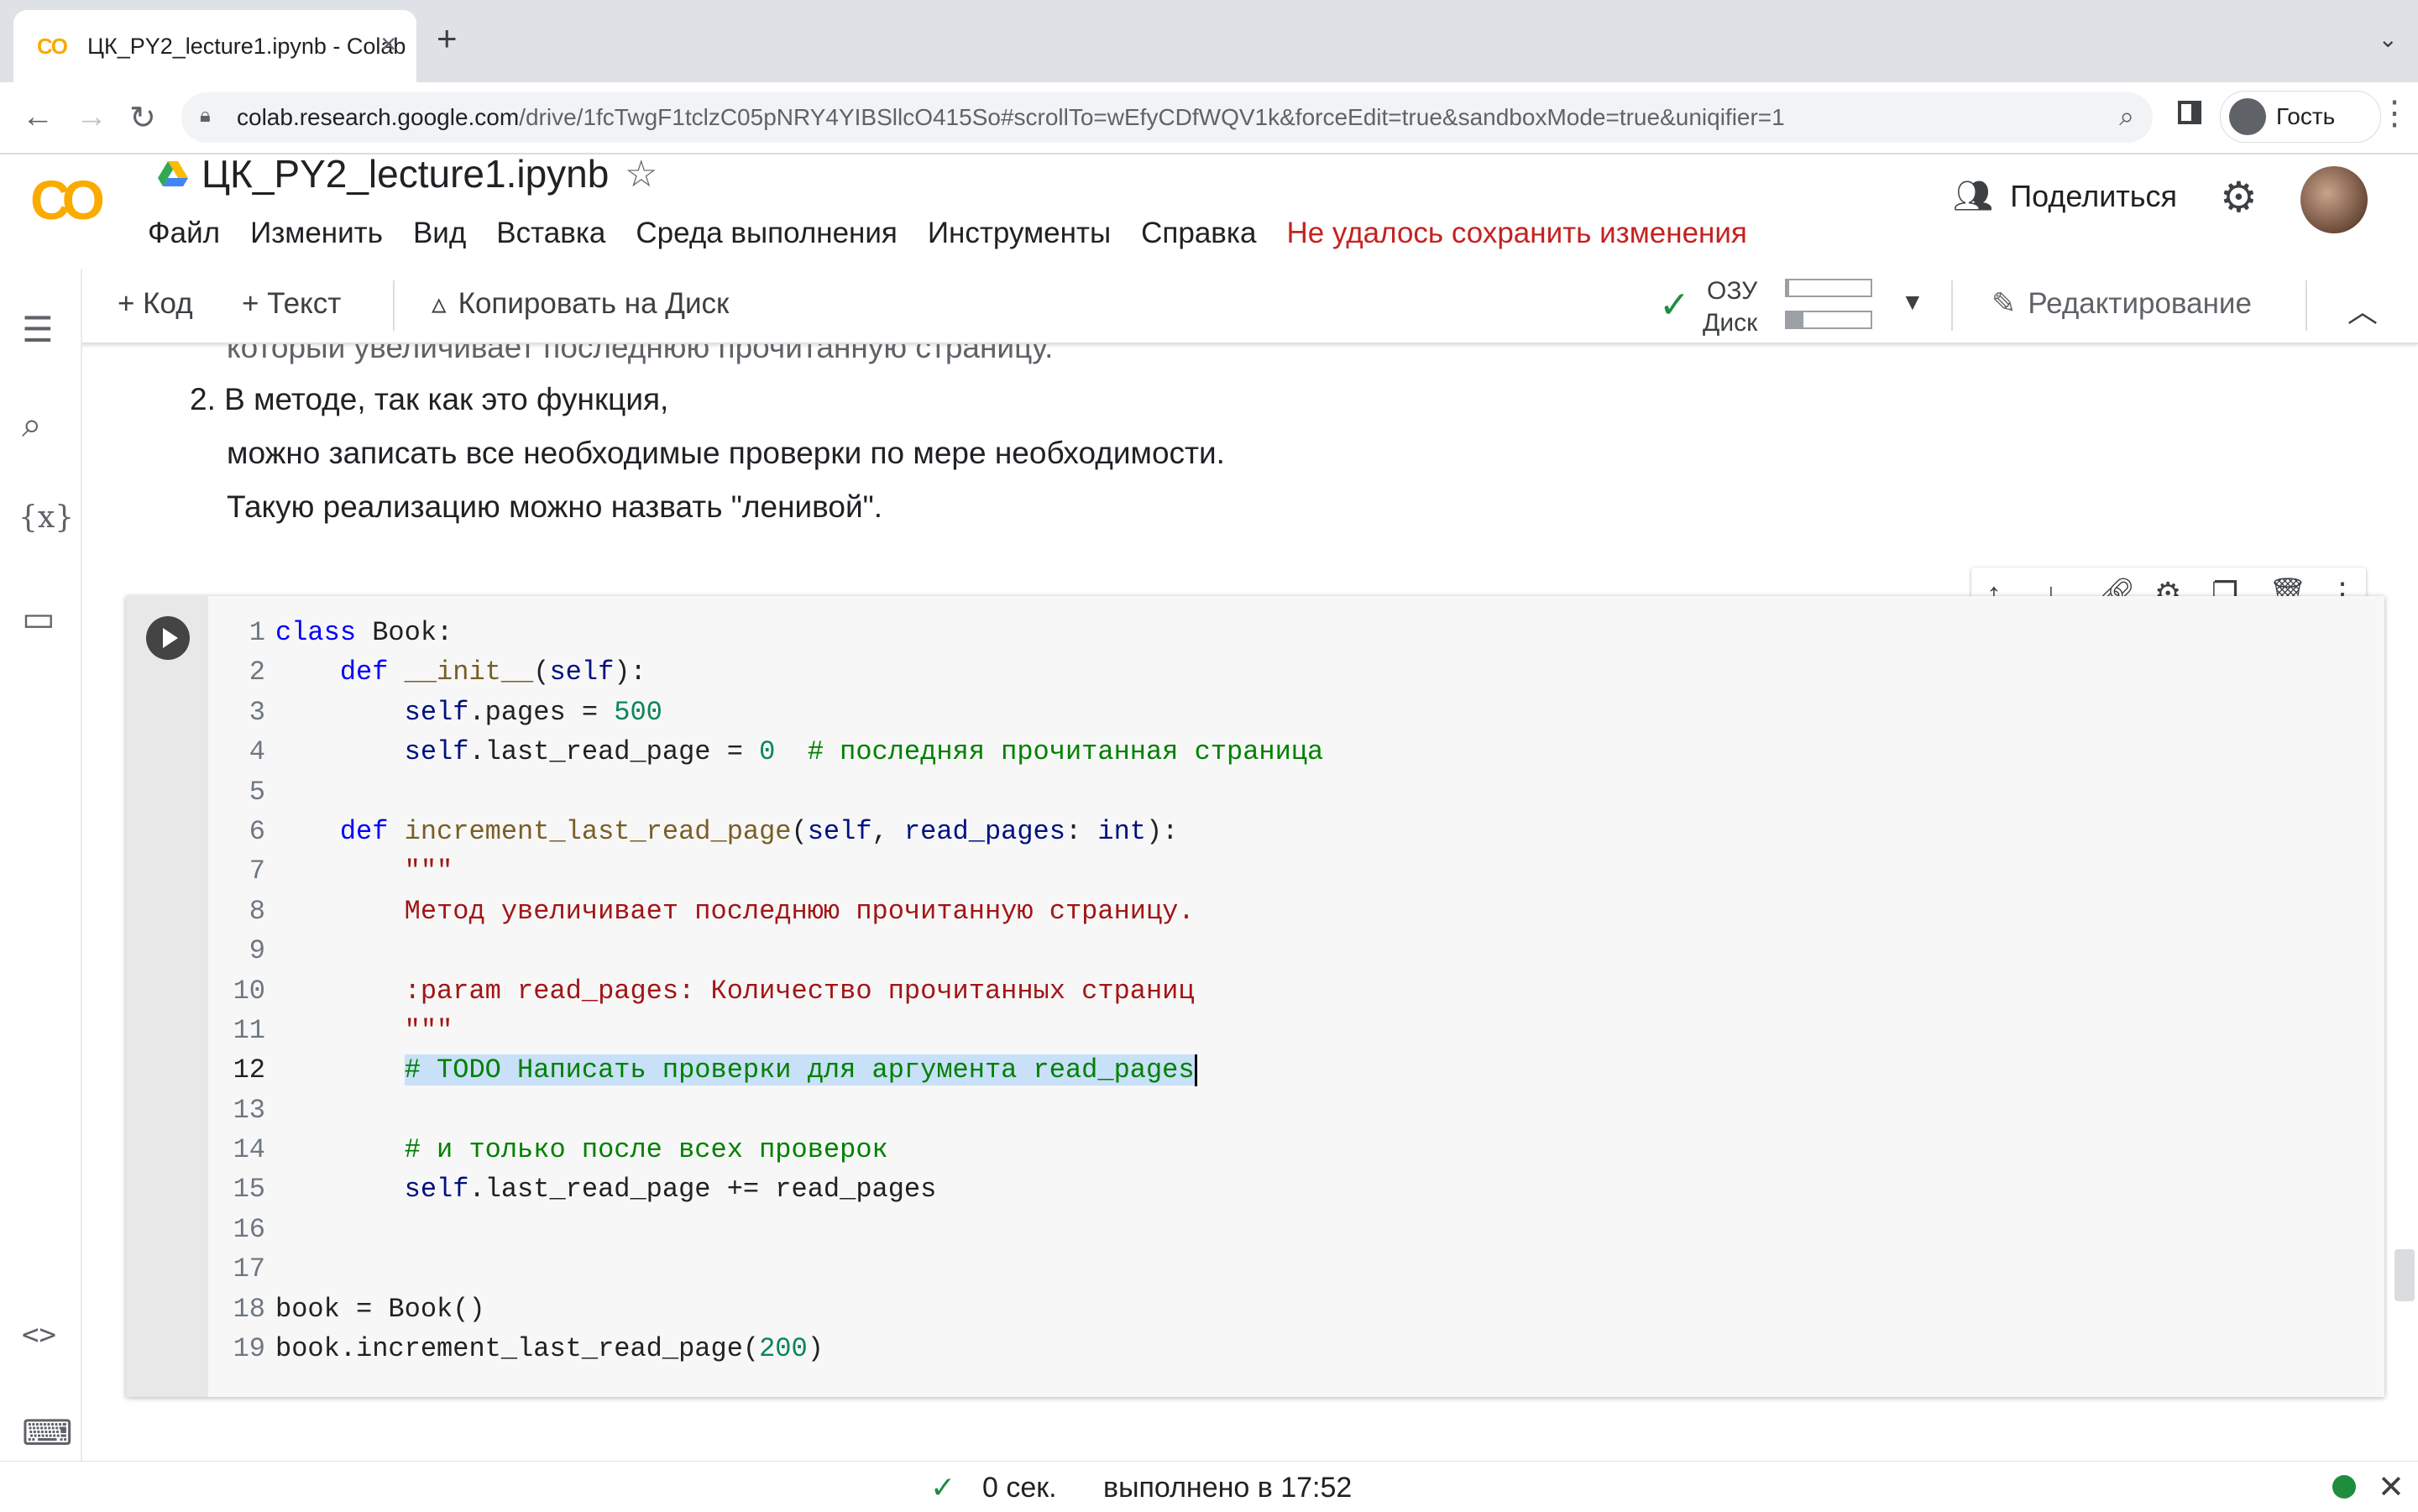 The width and height of the screenshot is (2418, 1512). I want to click on code-token: 0, so click(767, 752).